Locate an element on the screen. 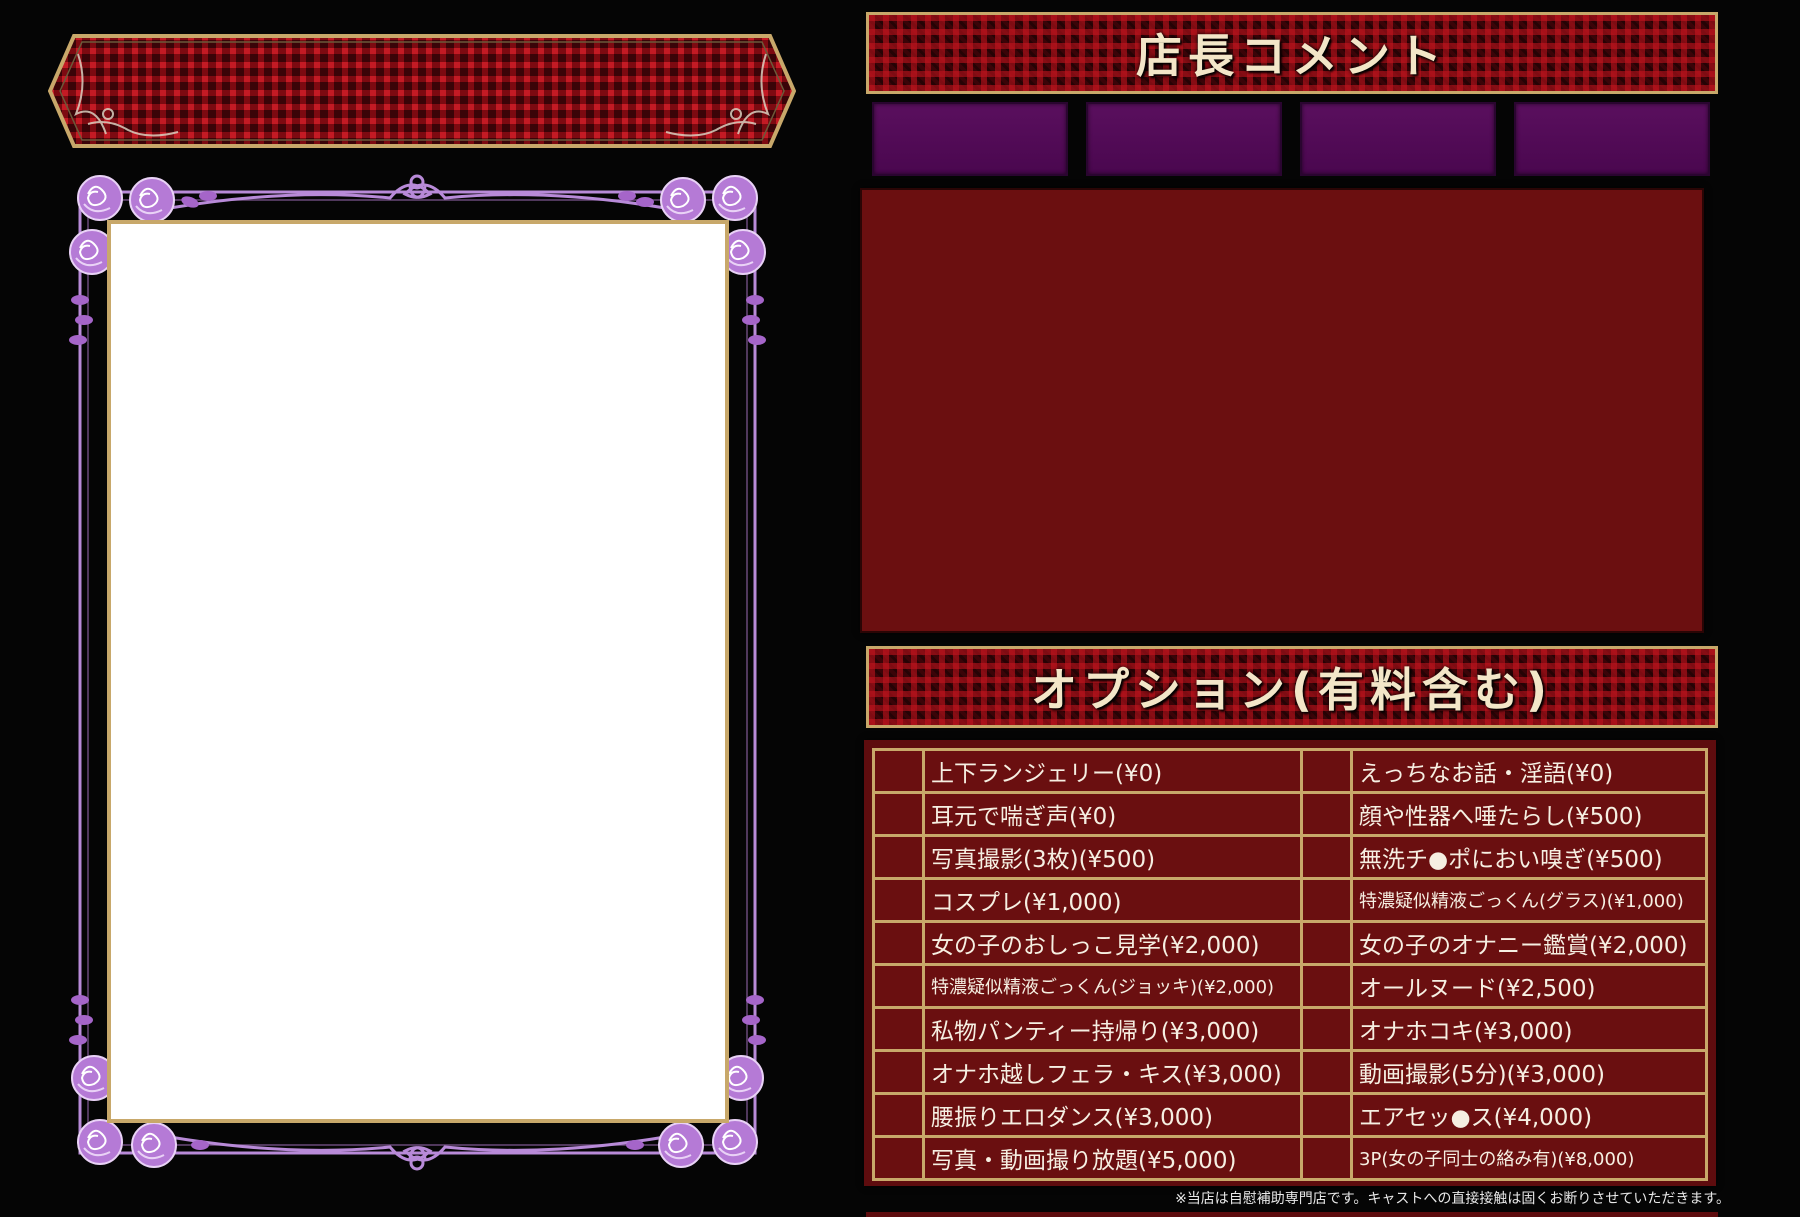  option-cell: オールヌード(¥2,500) is located at coordinates (1529, 986).